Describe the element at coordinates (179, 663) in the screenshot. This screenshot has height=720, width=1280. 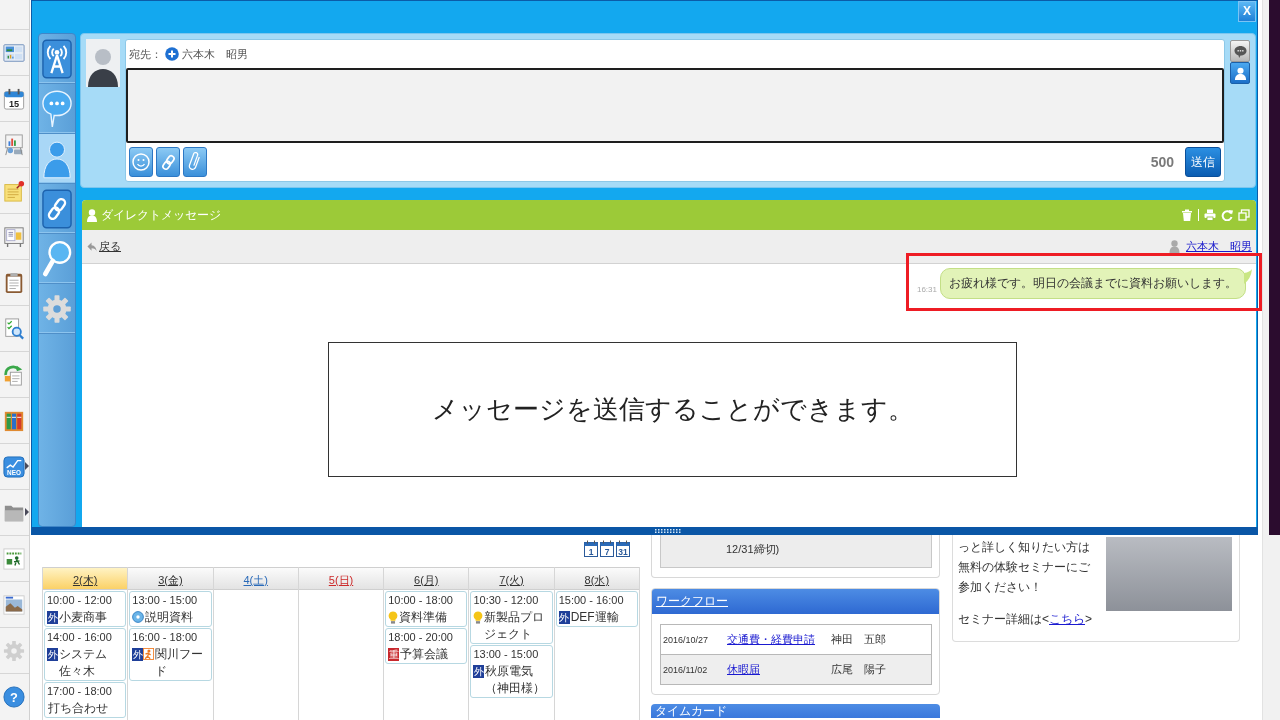
I see `event-title: 関川フード` at that location.